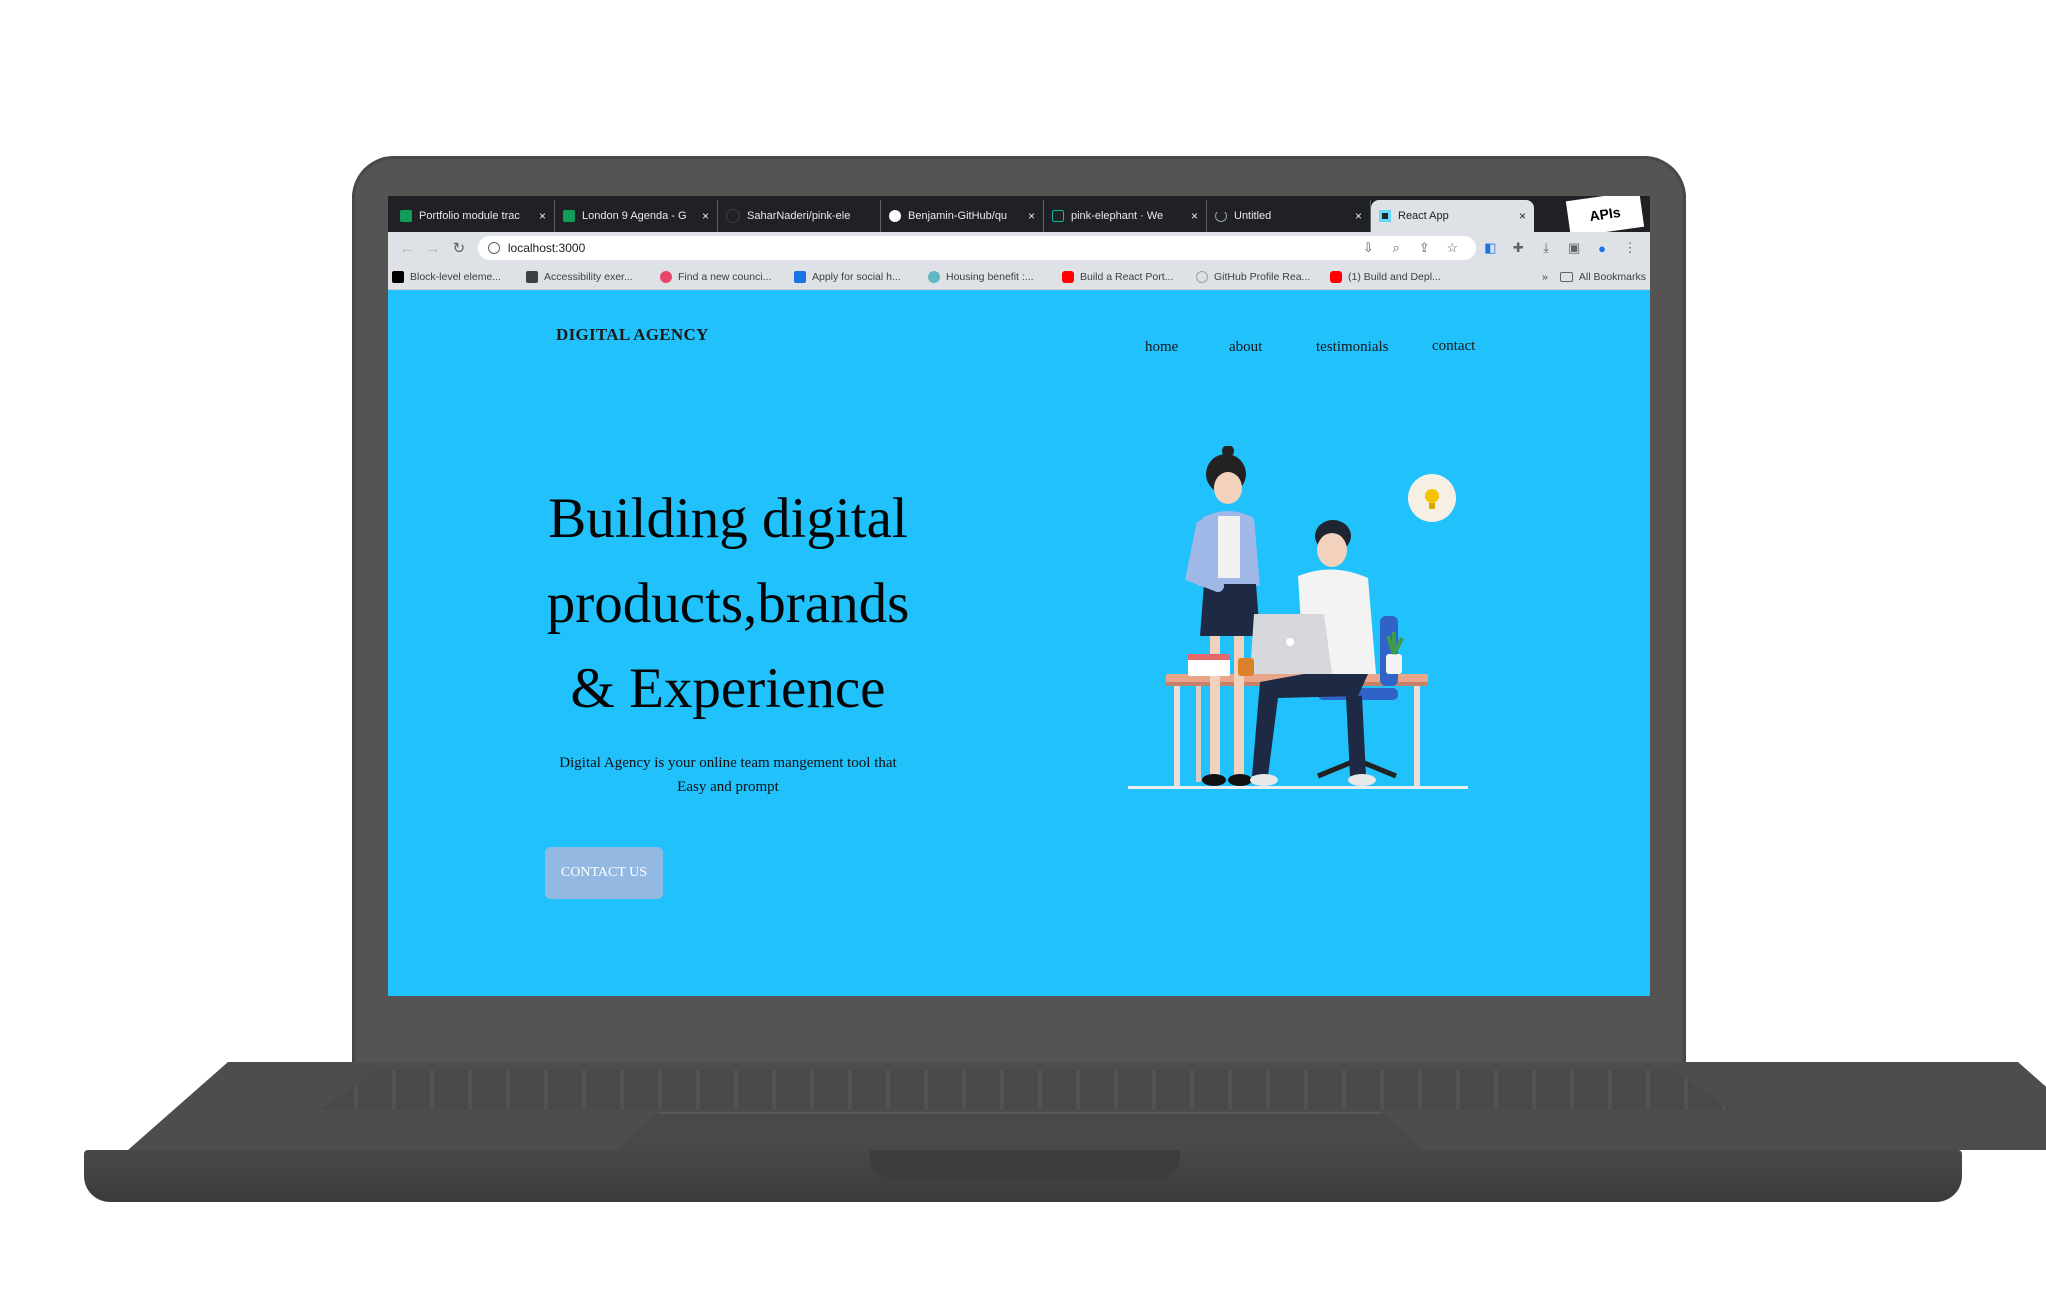  I want to click on react-icon, so click(1385, 216).